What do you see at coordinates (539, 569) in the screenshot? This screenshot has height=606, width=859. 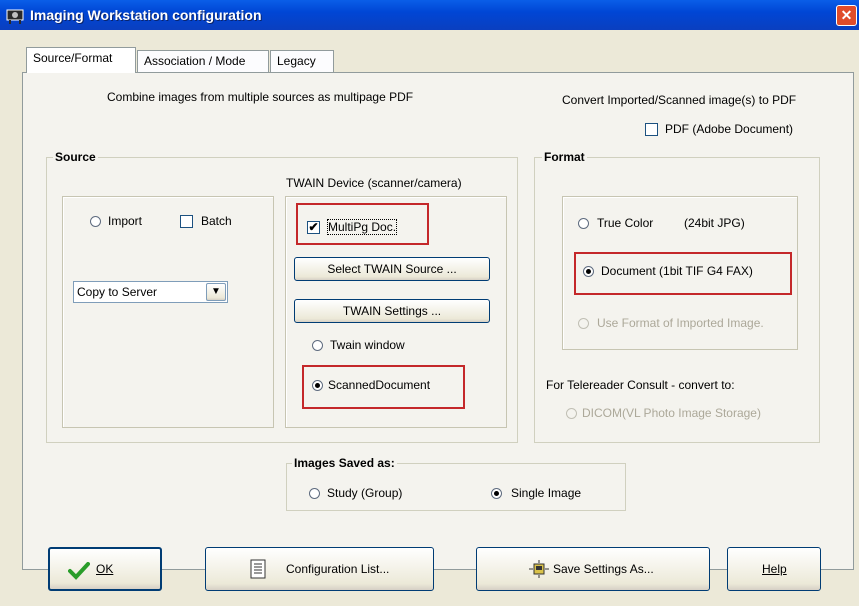 I see `save-settings-icon` at bounding box center [539, 569].